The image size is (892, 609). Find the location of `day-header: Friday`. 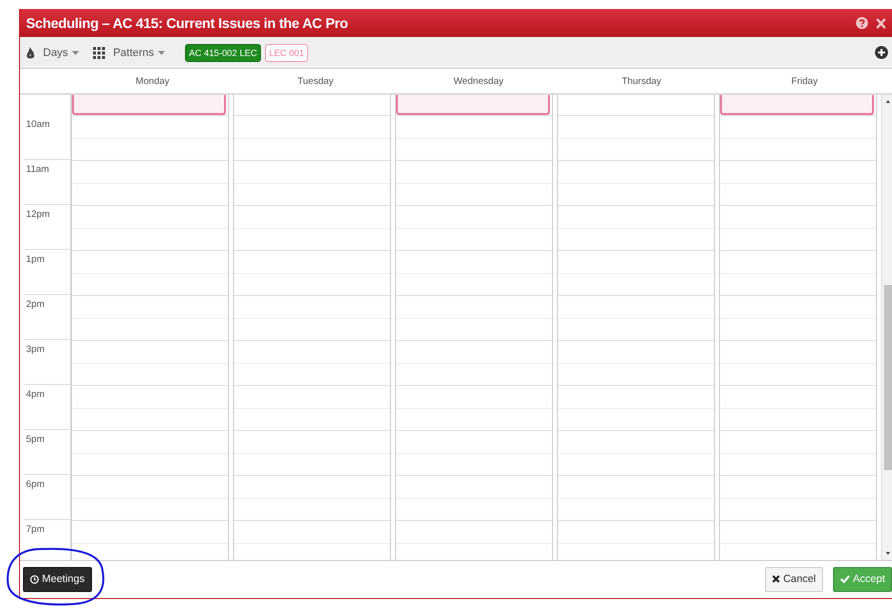

day-header: Friday is located at coordinates (804, 81).